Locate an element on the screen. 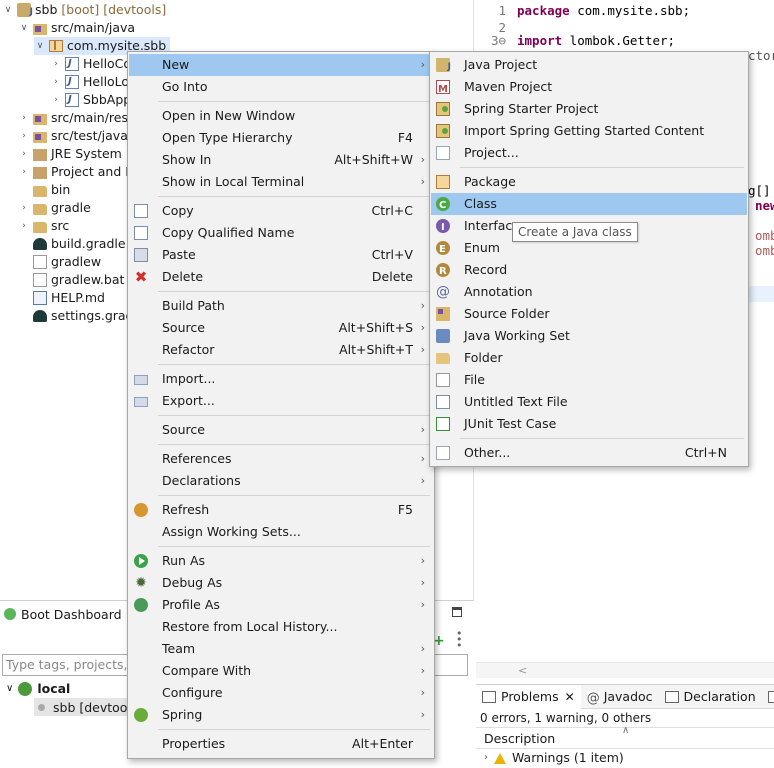  tab-console: Co is located at coordinates (768, 697).